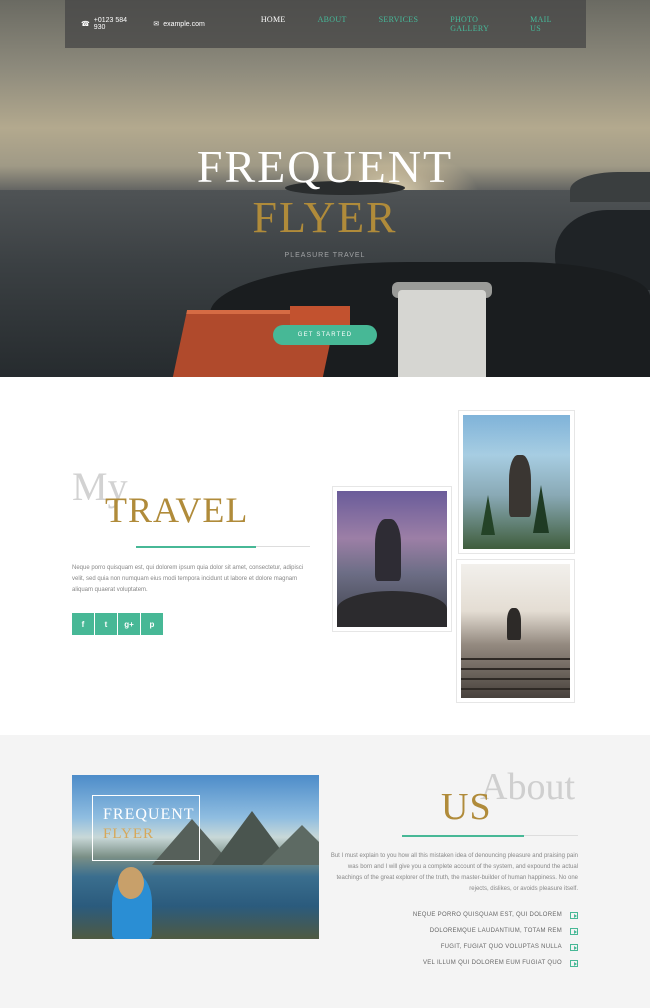 The width and height of the screenshot is (650, 1008). What do you see at coordinates (479, 915) in the screenshot?
I see `list-item: NEQUE PORRO QUISQUAM EST, QUI DOLOREM` at bounding box center [479, 915].